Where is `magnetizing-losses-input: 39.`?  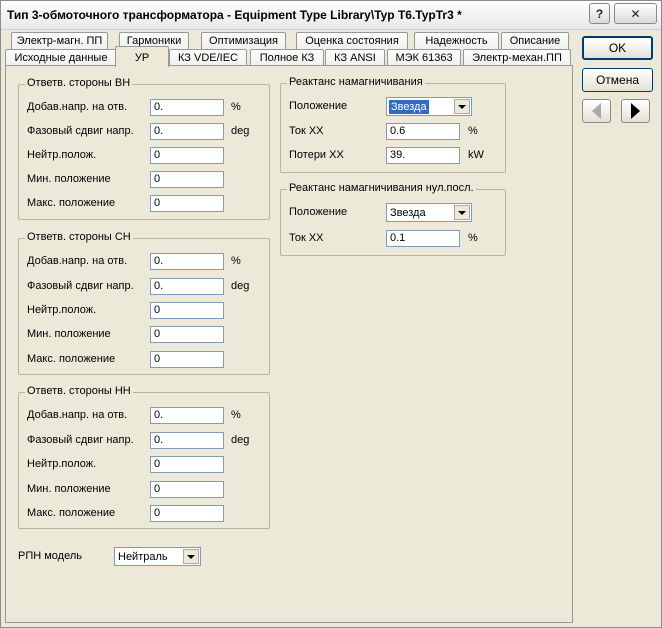 magnetizing-losses-input: 39. is located at coordinates (423, 155).